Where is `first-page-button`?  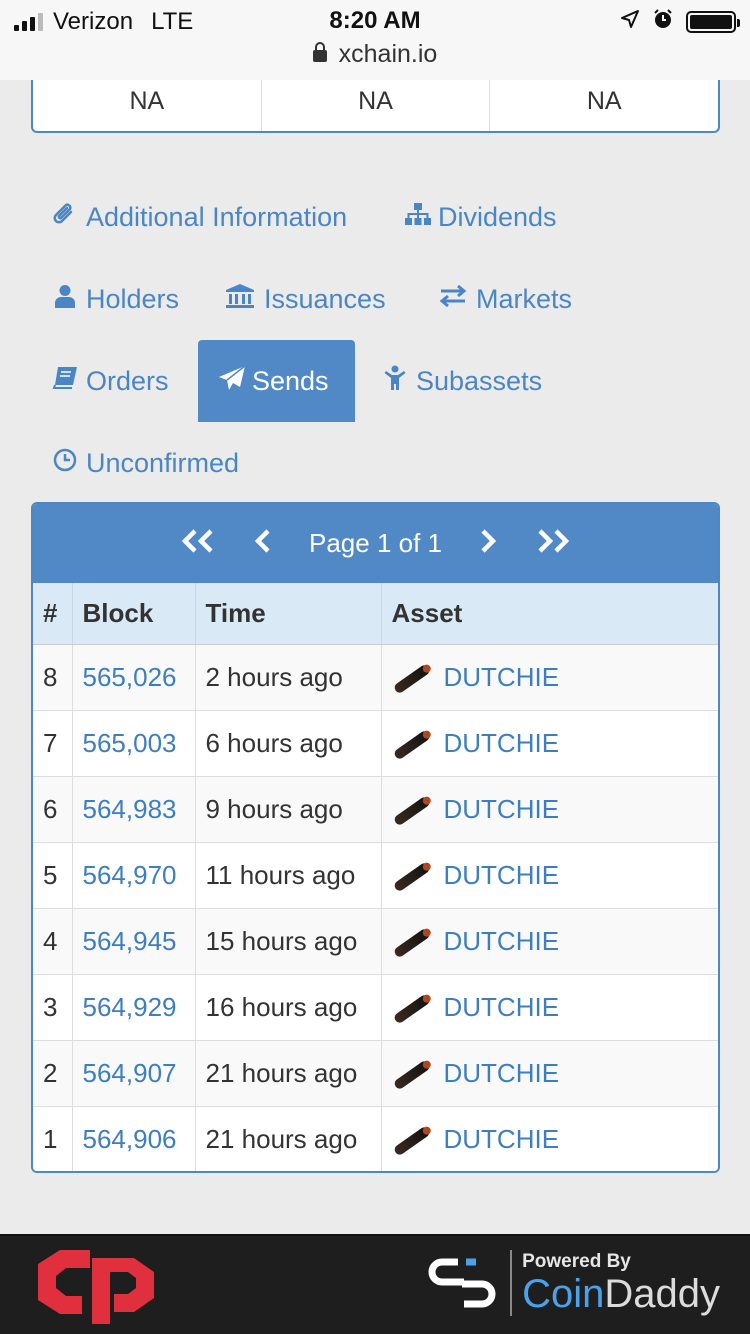 first-page-button is located at coordinates (198, 543).